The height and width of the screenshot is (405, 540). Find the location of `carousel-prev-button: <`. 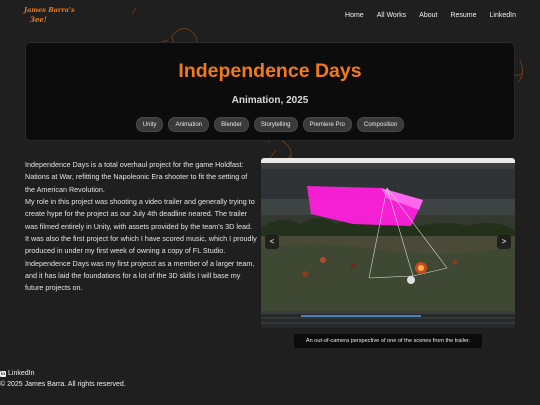

carousel-prev-button: < is located at coordinates (272, 242).